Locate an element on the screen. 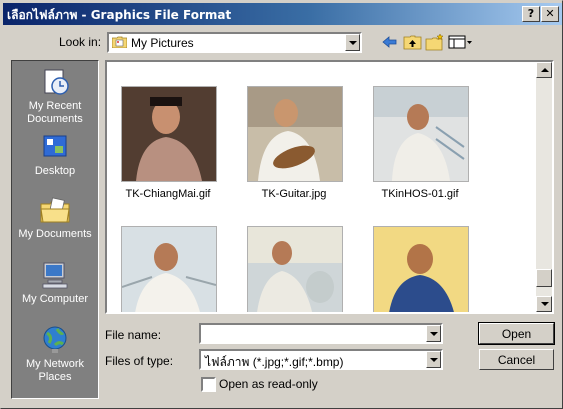  my-computer-icon is located at coordinates (55, 275).